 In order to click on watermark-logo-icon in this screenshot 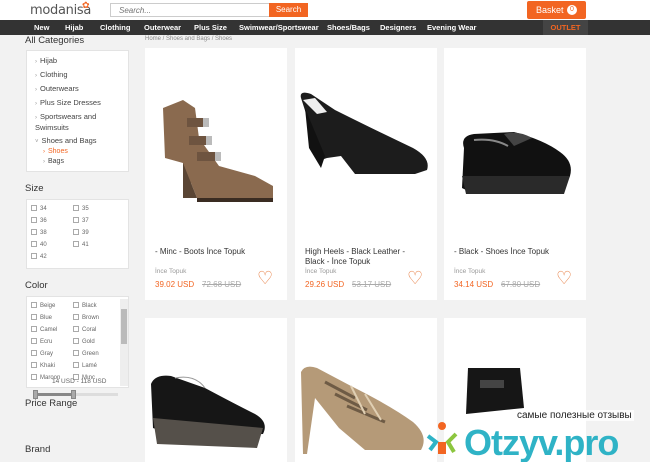, I will do `click(442, 438)`.